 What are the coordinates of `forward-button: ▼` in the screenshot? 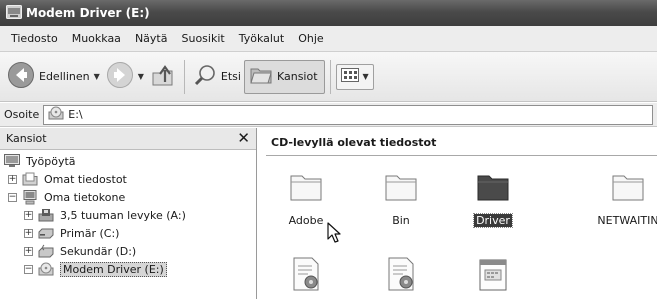 It's located at (125, 77).